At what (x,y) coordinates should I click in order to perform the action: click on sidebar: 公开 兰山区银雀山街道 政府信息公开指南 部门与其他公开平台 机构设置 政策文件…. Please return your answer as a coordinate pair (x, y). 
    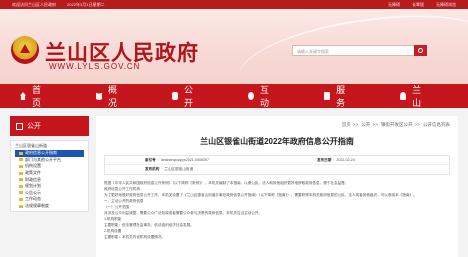
    Looking at the image, I should click on (49, 186).